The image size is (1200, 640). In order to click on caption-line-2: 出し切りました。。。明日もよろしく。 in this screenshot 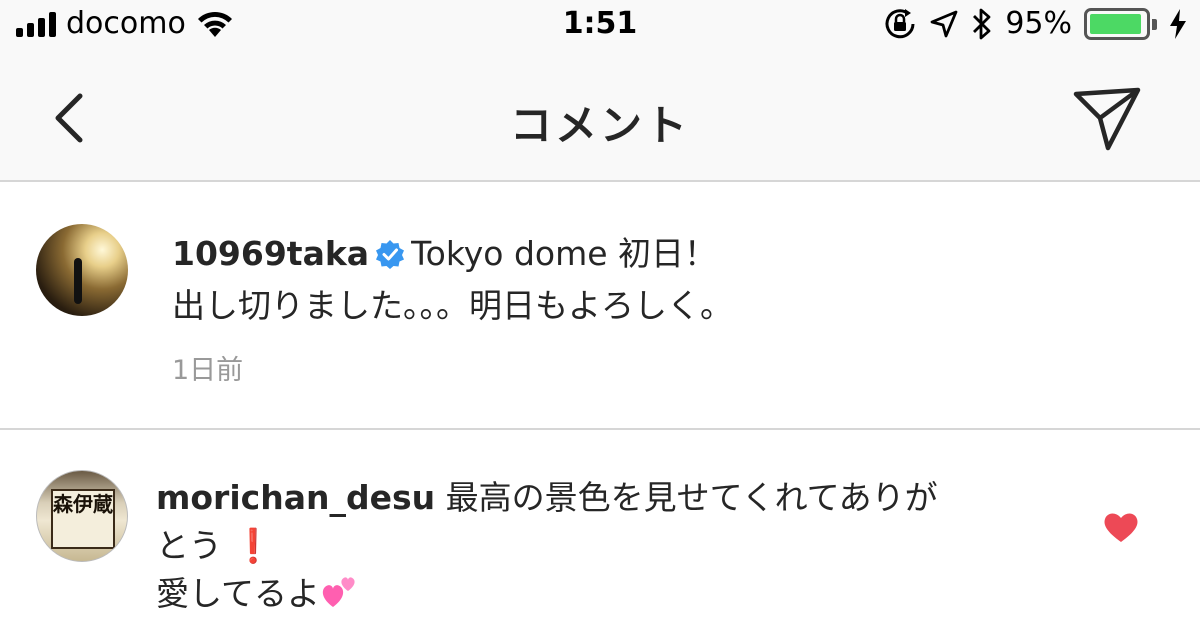, I will do `click(452, 305)`.